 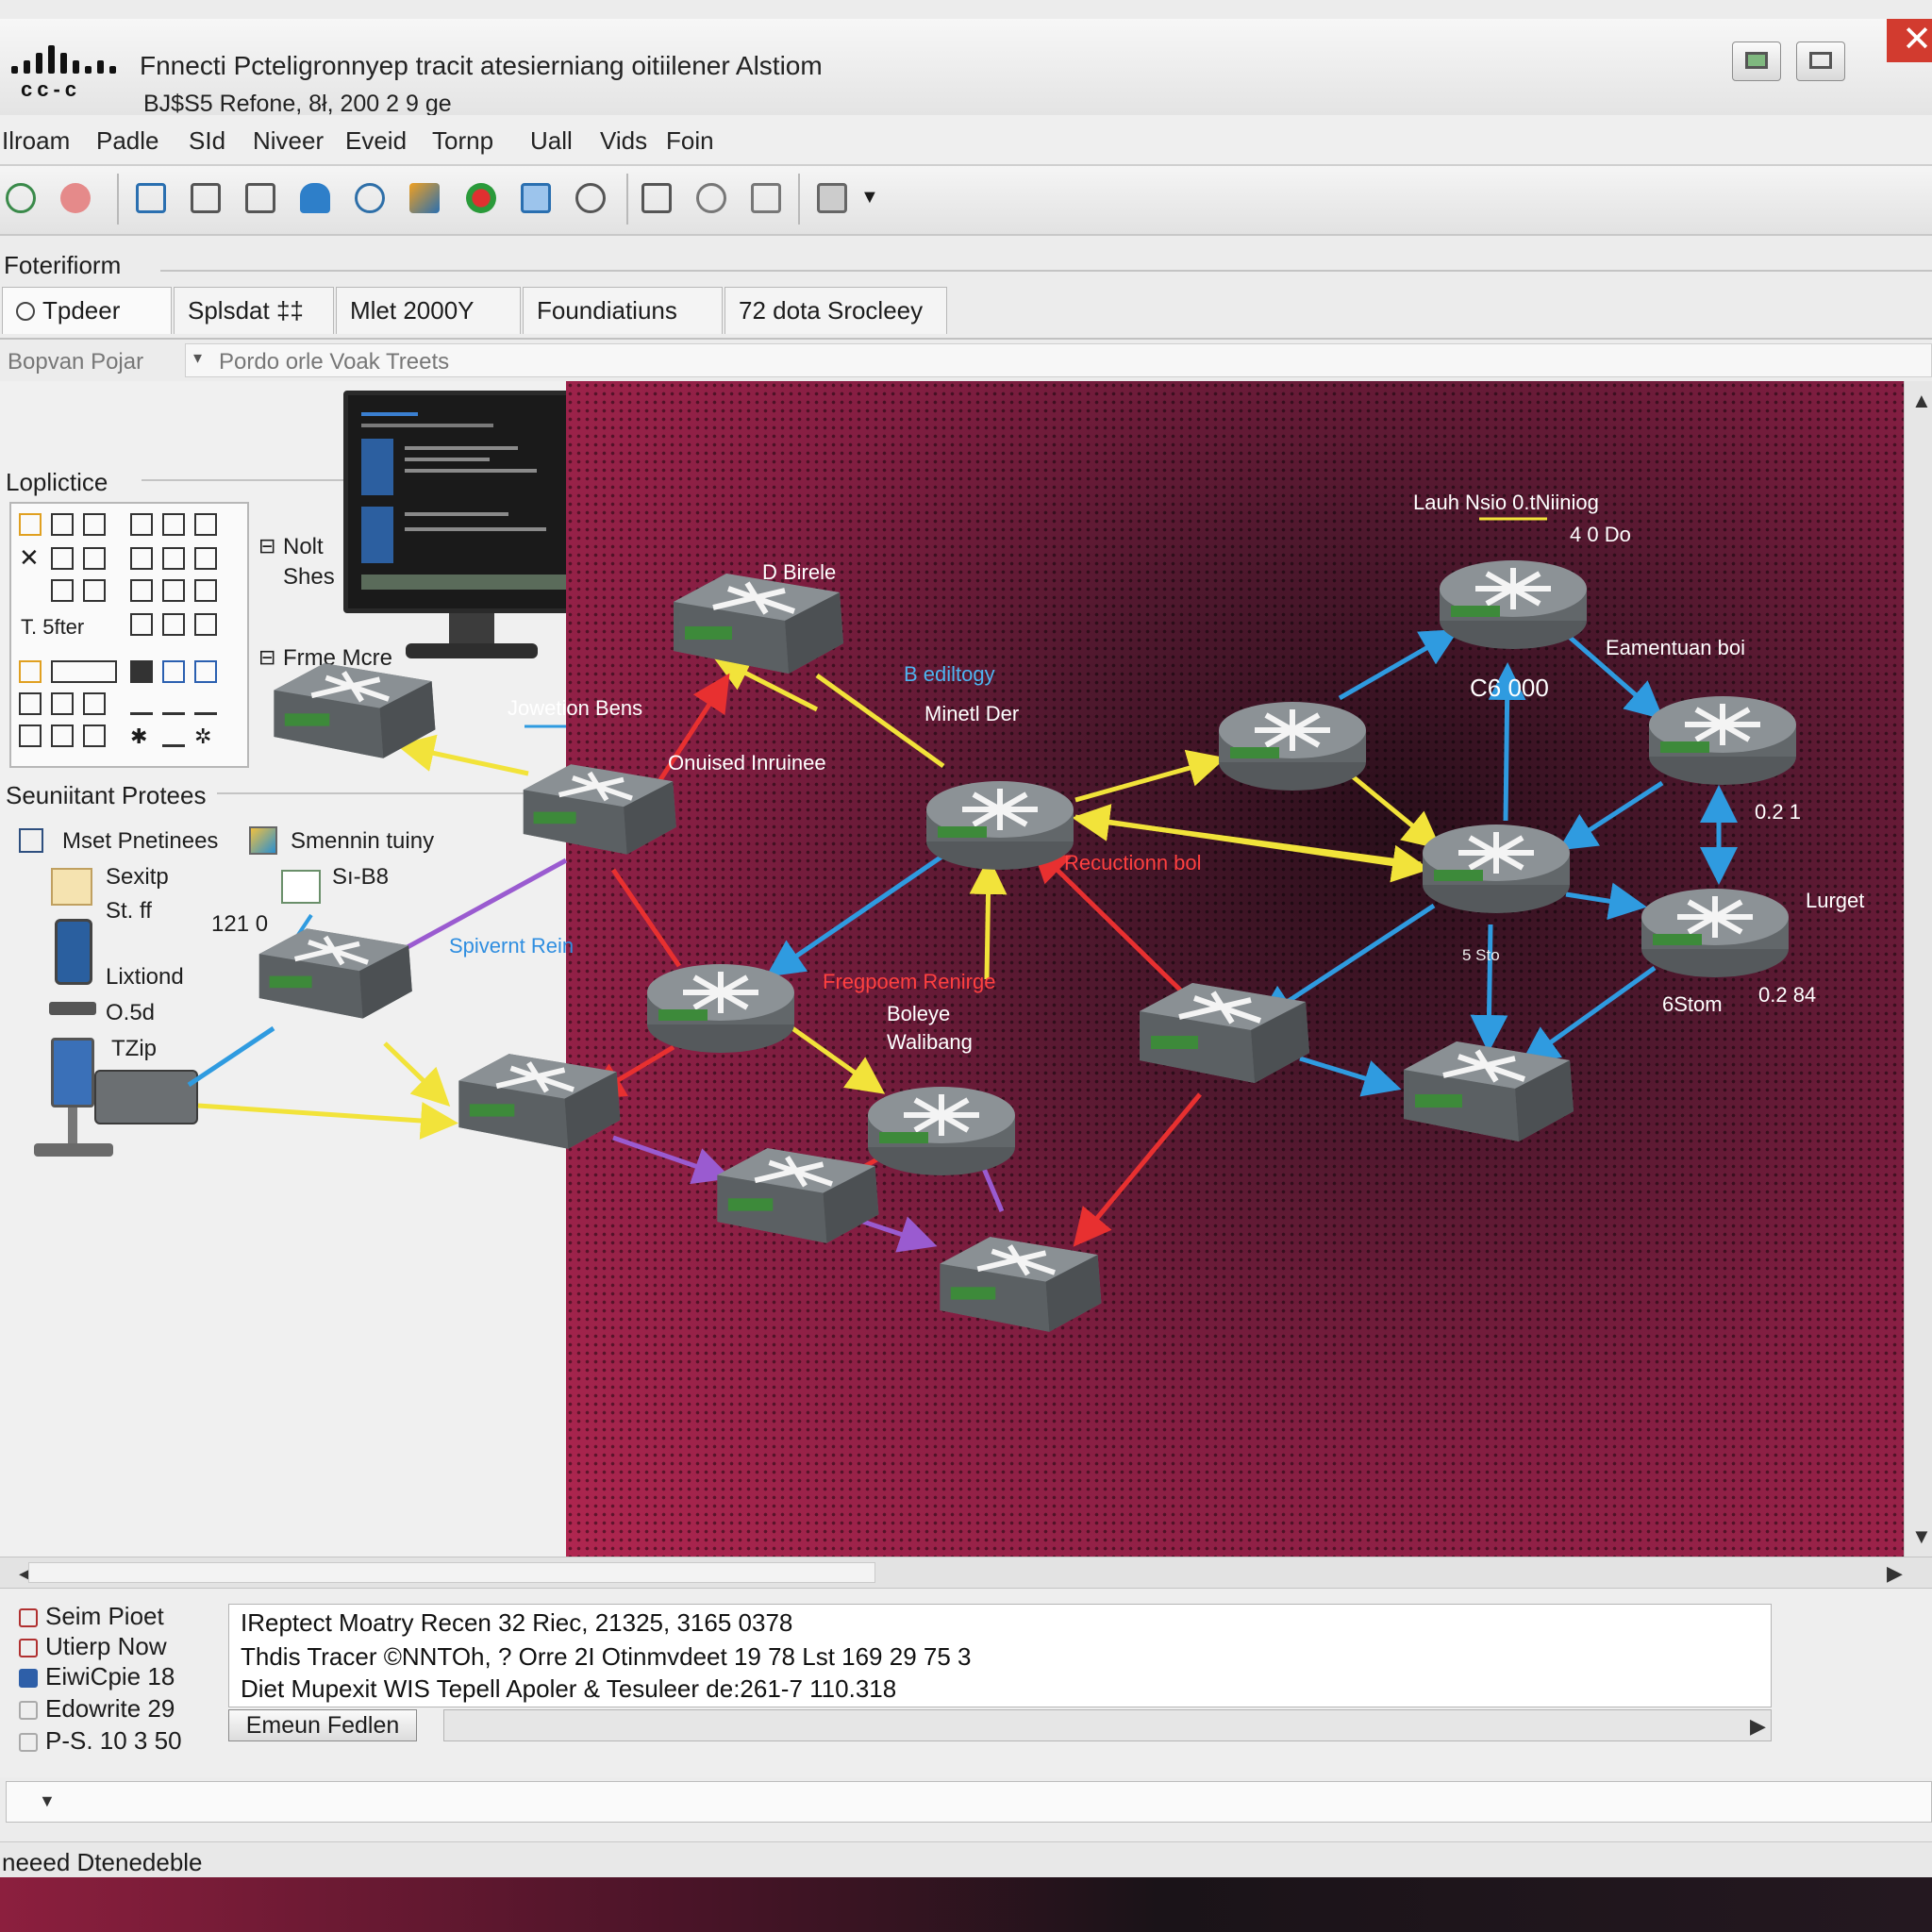 What do you see at coordinates (323, 1725) in the screenshot?
I see `console-button: Emeun Fedlen` at bounding box center [323, 1725].